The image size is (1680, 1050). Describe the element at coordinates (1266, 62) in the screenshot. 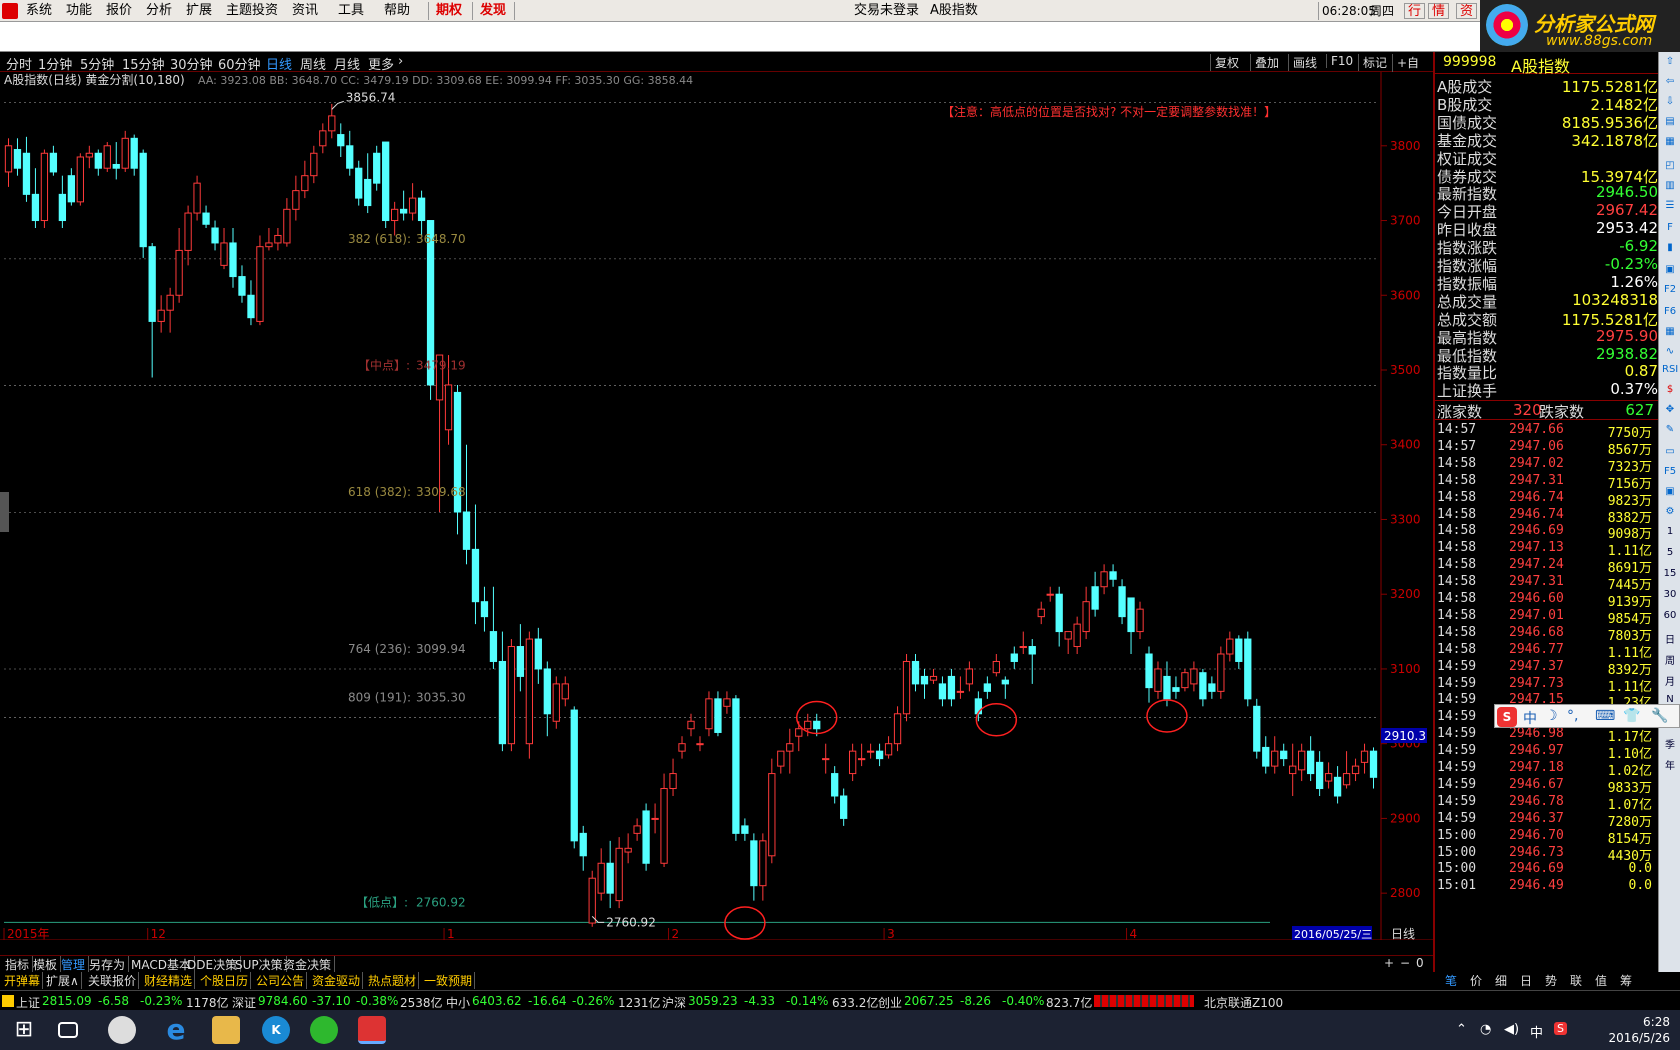

I see `btn-overlay: 叠加` at that location.